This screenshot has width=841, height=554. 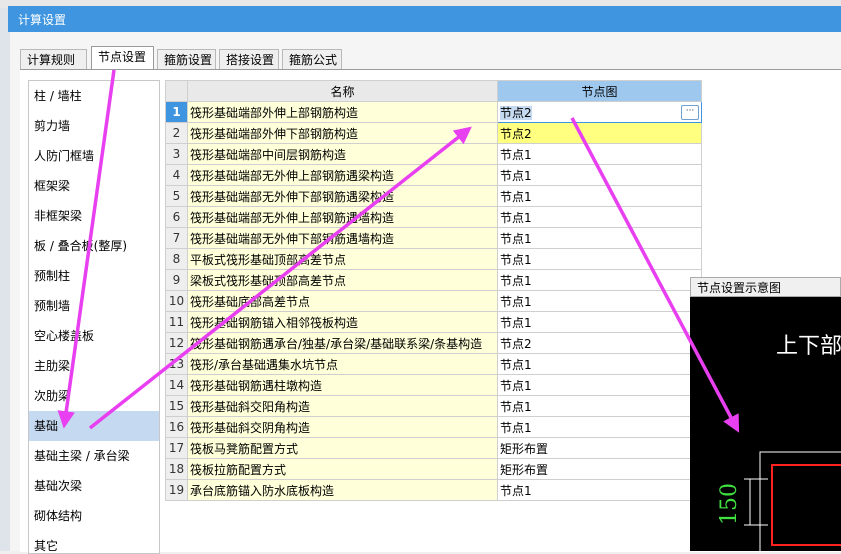 What do you see at coordinates (655, 275) in the screenshot?
I see `arrow-node-to-preview` at bounding box center [655, 275].